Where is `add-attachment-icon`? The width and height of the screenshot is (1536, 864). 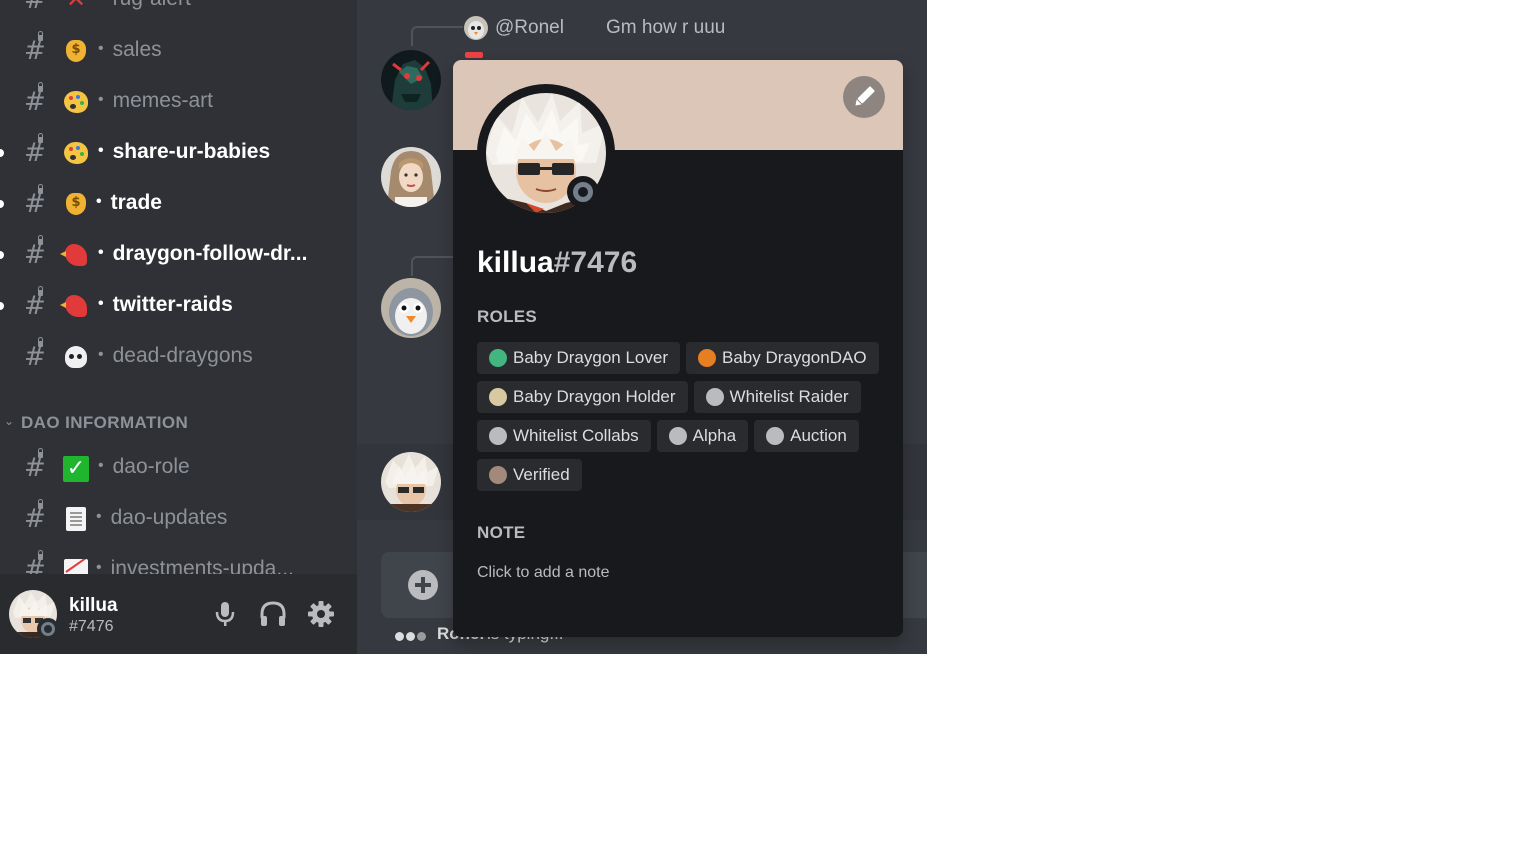 add-attachment-icon is located at coordinates (423, 585).